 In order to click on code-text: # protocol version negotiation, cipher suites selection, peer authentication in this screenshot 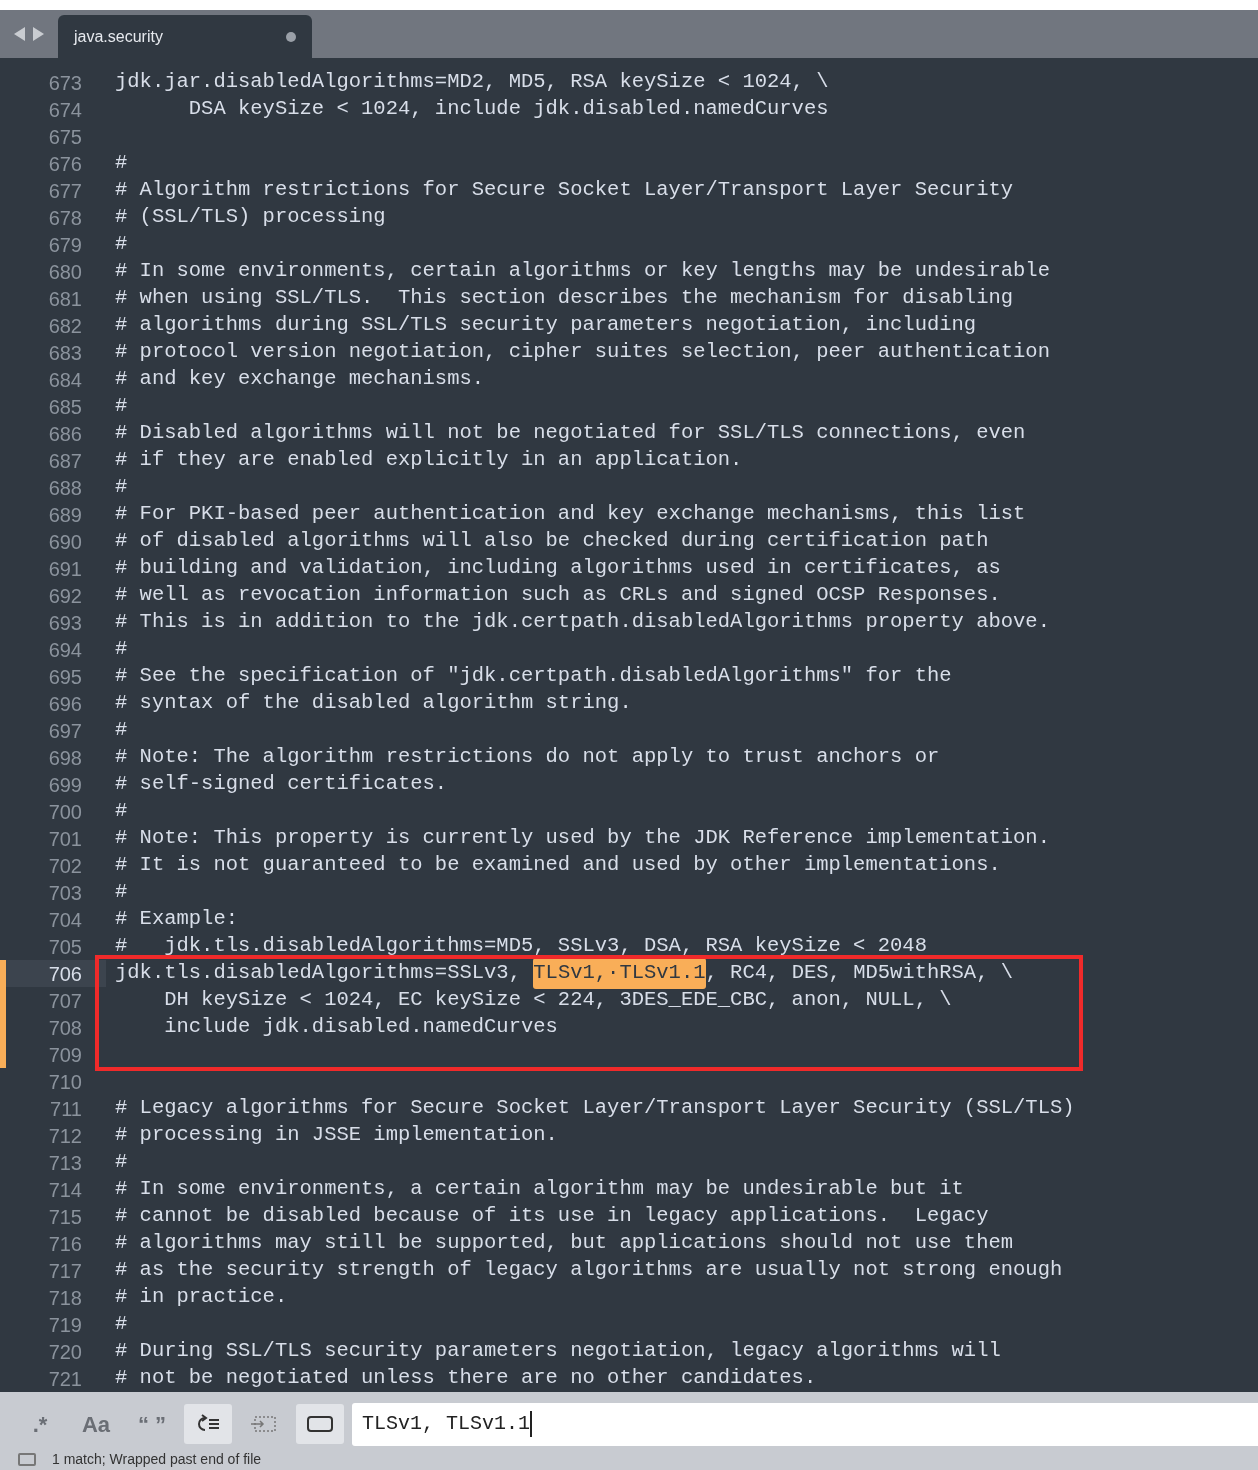, I will do `click(582, 352)`.